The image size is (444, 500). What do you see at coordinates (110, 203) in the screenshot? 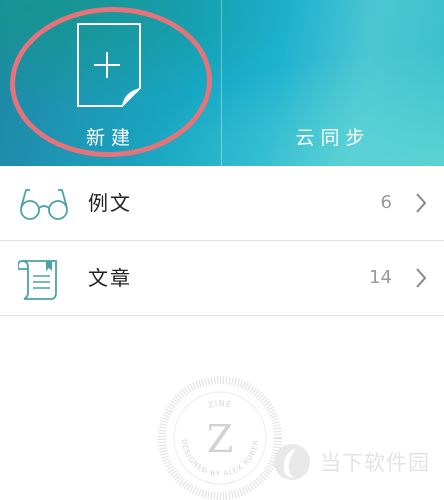
I see `list-item-title: 例文` at bounding box center [110, 203].